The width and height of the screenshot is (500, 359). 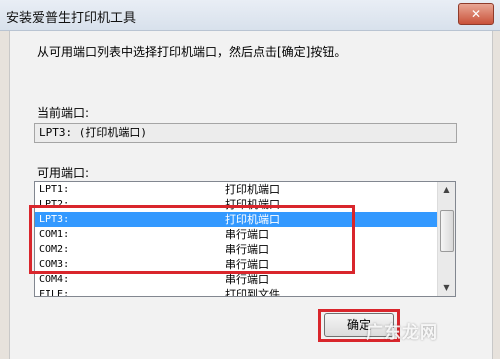 What do you see at coordinates (63, 113) in the screenshot?
I see `current-port-label: 当前端口:` at bounding box center [63, 113].